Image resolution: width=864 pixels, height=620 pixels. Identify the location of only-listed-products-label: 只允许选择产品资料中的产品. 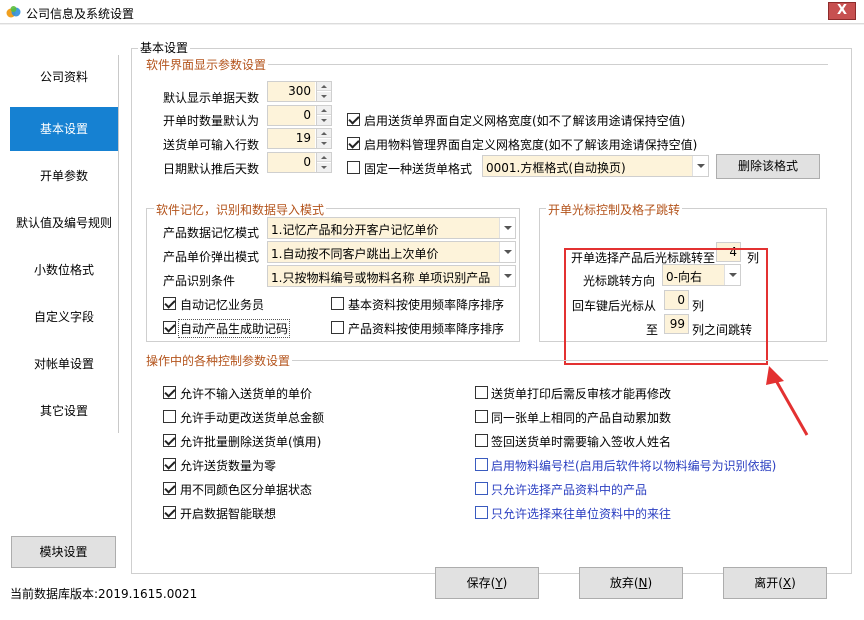
(569, 490).